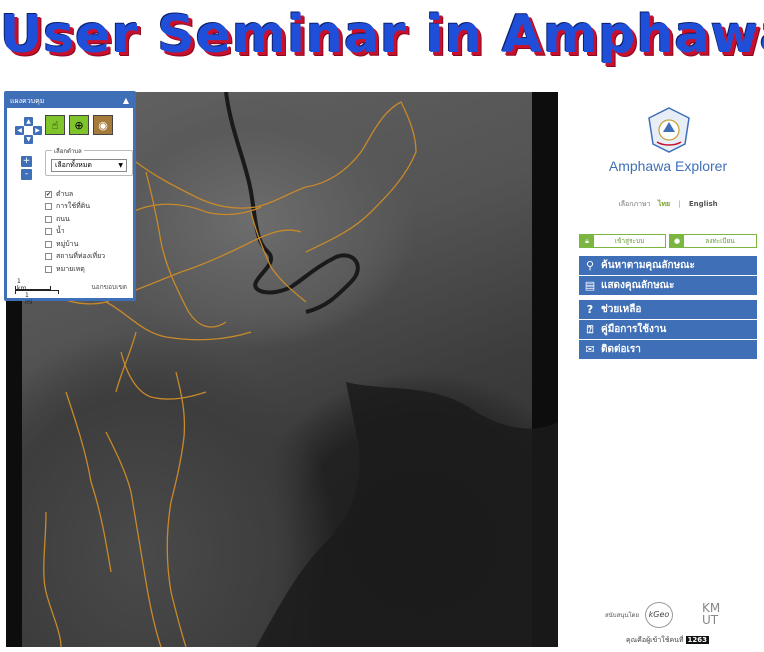  I want to click on login-button: 🔒︎ เข้าสู่ระบบ, so click(622, 241).